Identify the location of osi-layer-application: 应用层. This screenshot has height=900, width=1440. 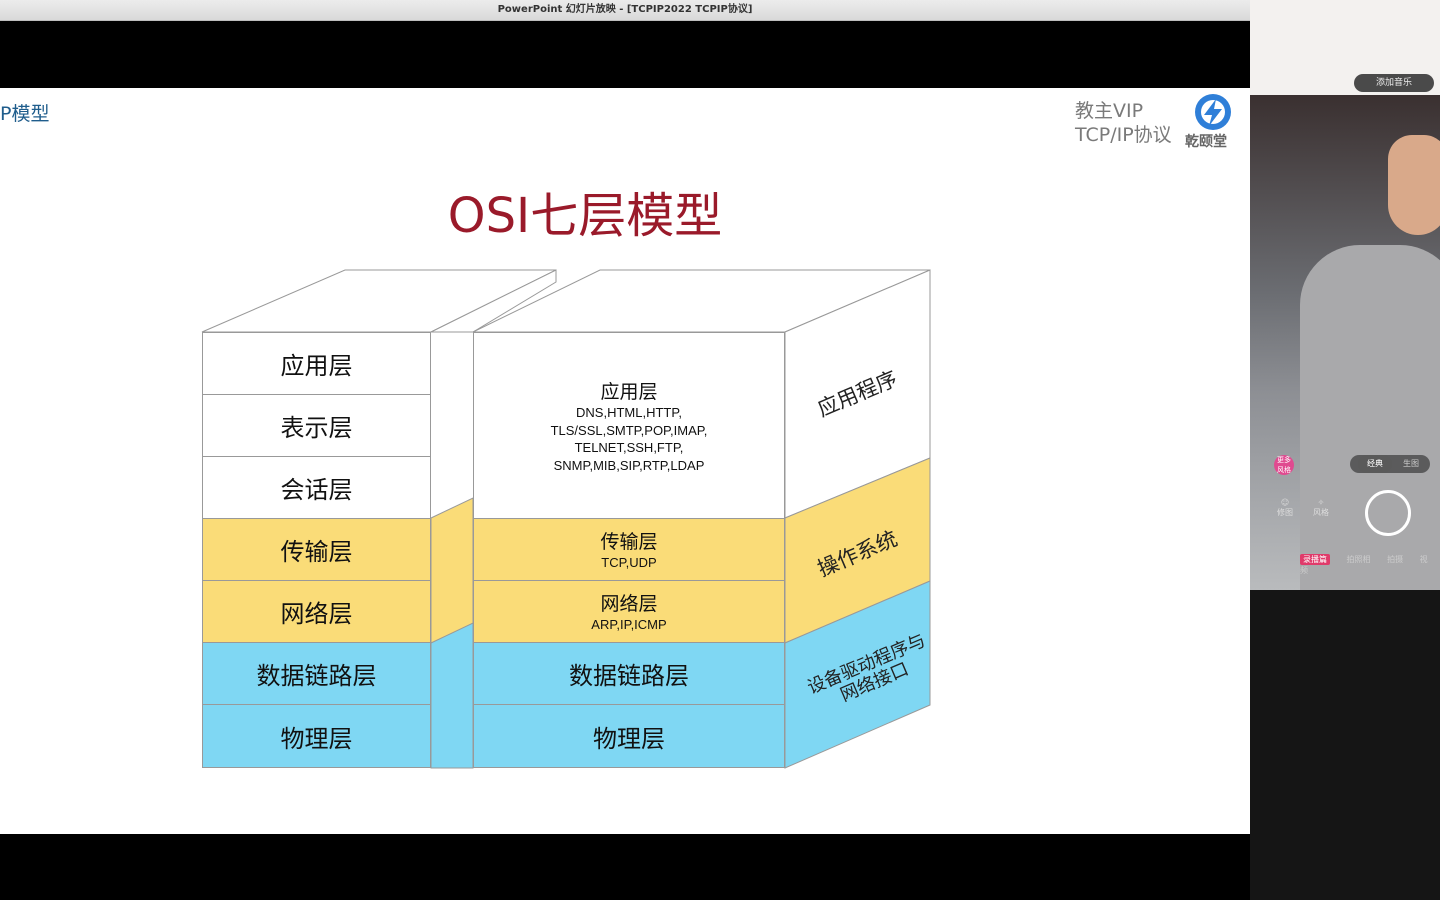
(316, 363).